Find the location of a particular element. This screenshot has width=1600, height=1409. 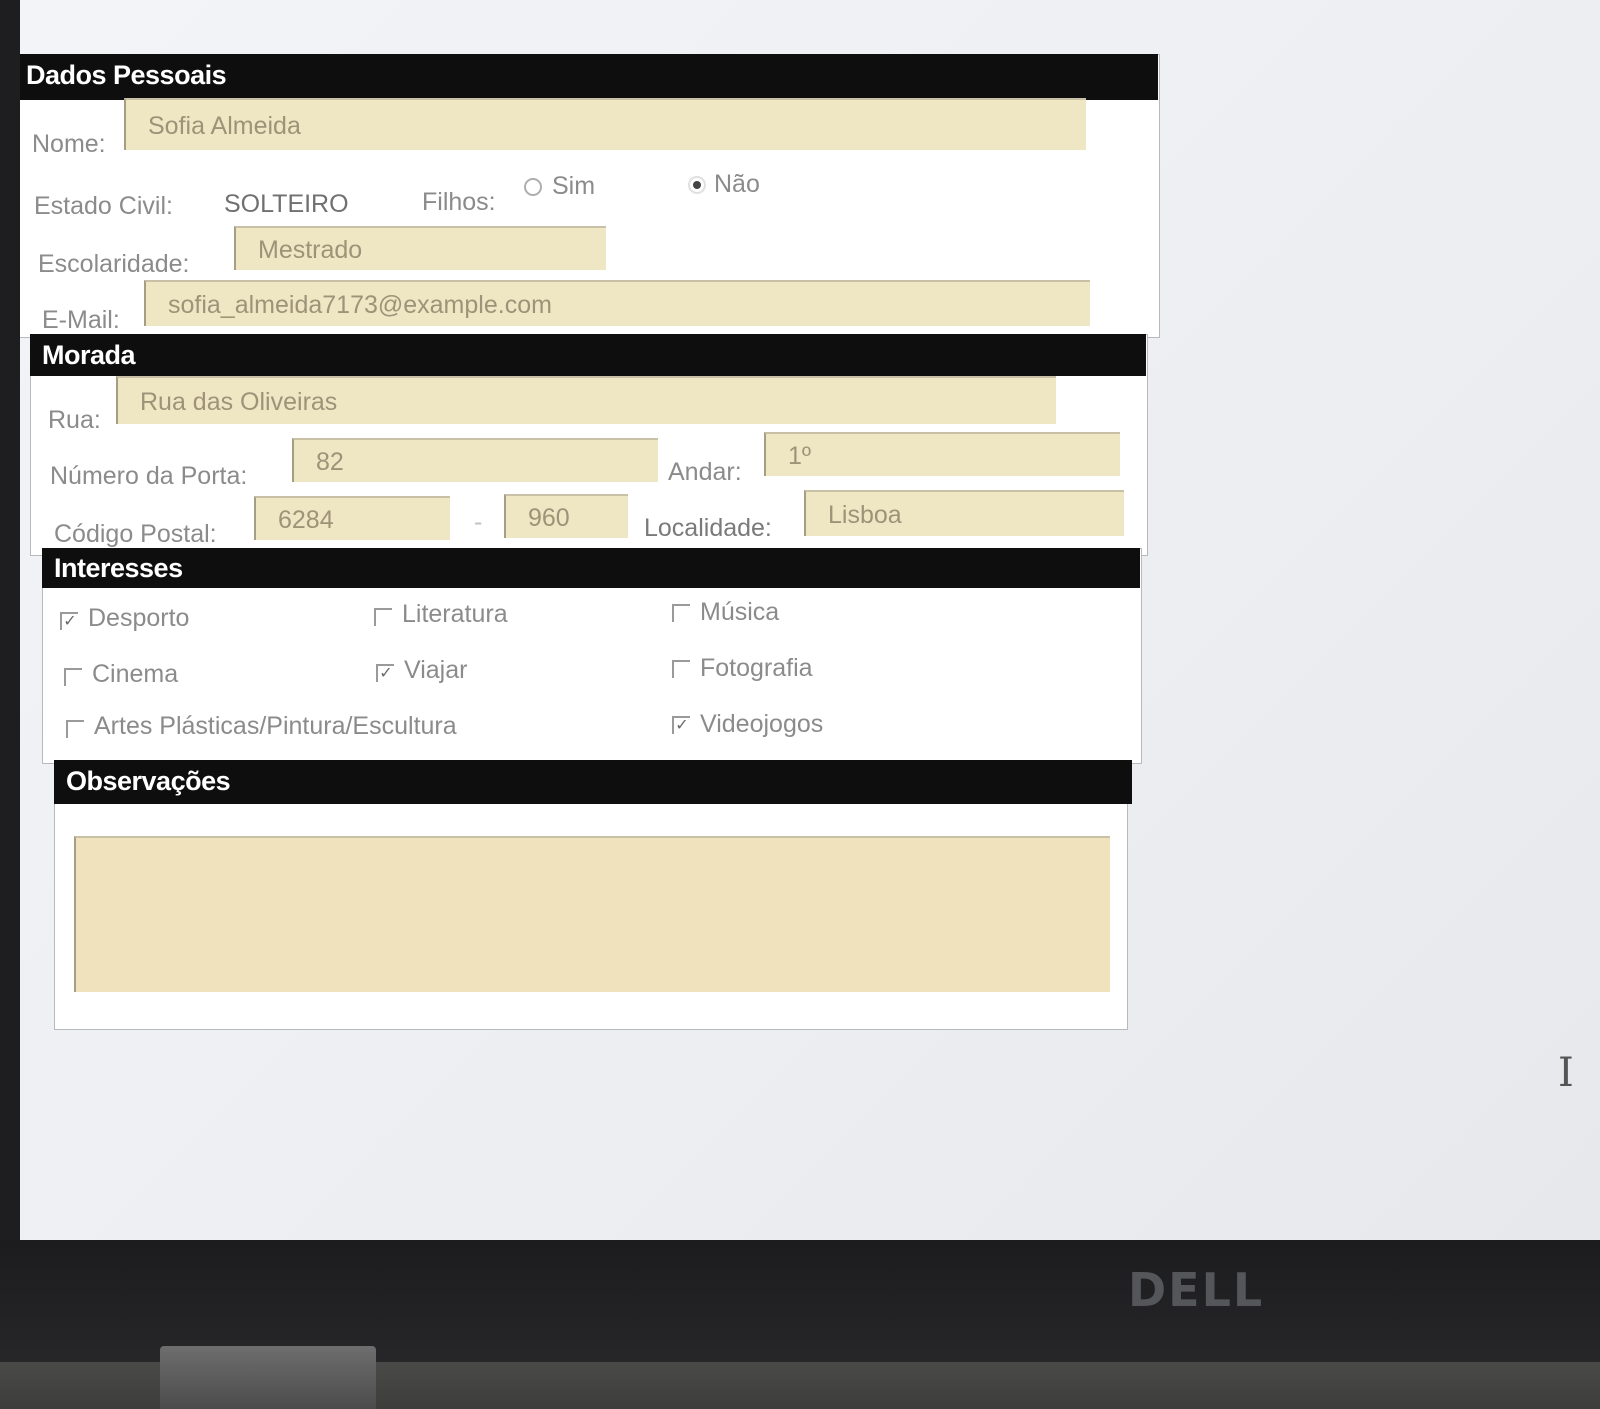

nome-label: Nome: is located at coordinates (69, 144).